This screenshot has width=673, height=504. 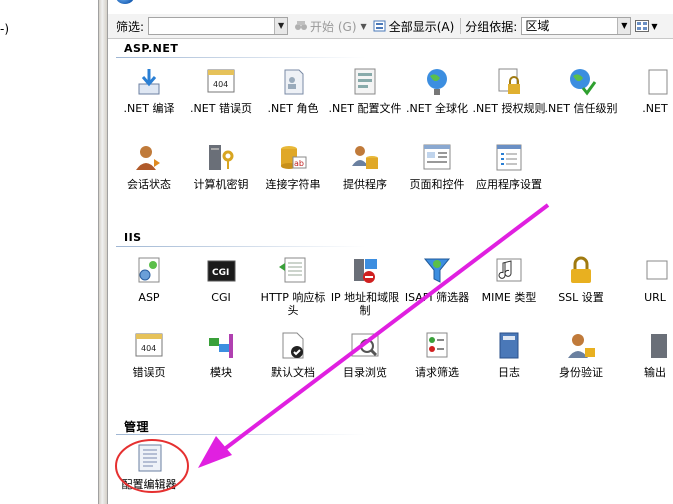 I want to click on feature-label: 请求筛选, so click(x=437, y=372).